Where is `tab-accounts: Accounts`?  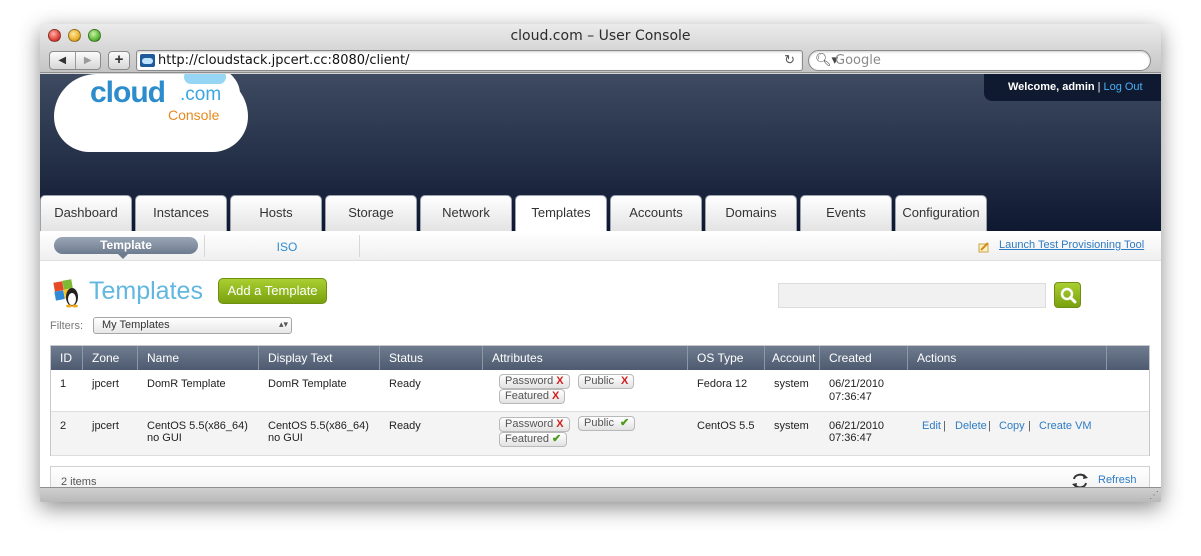 tab-accounts: Accounts is located at coordinates (656, 213).